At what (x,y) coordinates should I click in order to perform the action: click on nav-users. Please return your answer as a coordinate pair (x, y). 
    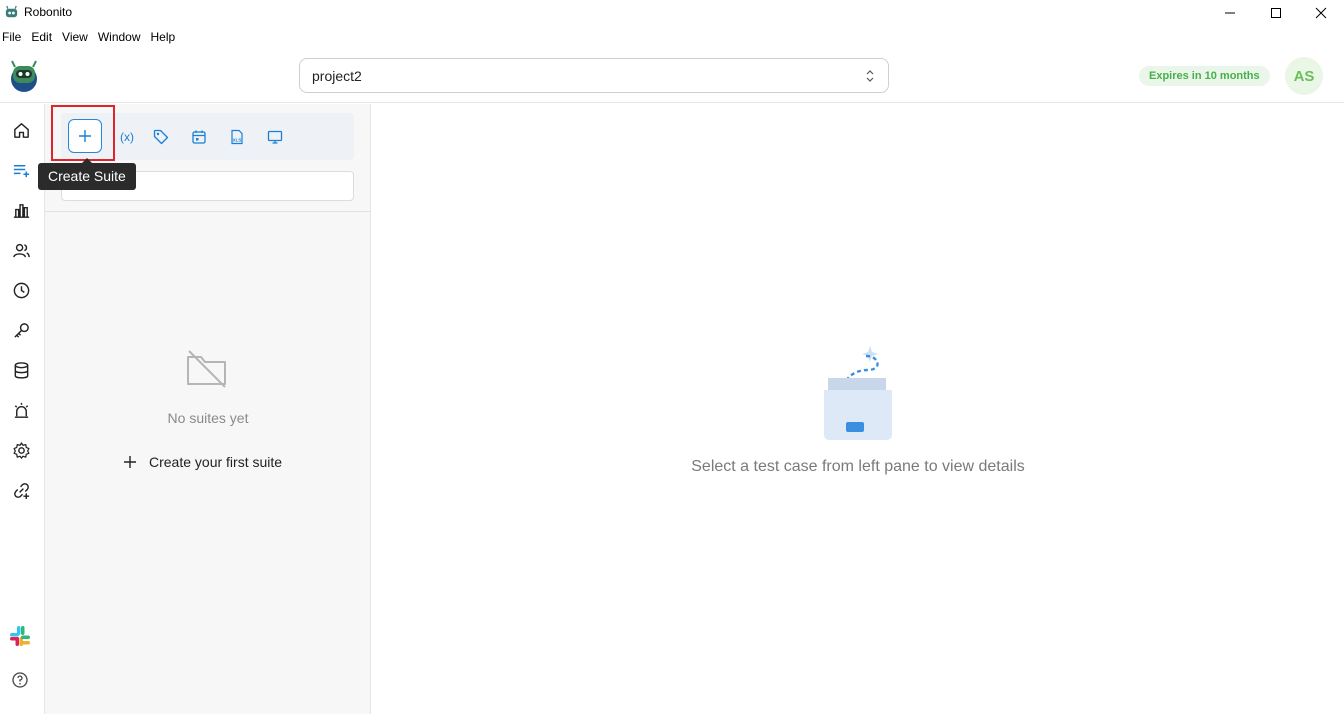
    Looking at the image, I should click on (21, 250).